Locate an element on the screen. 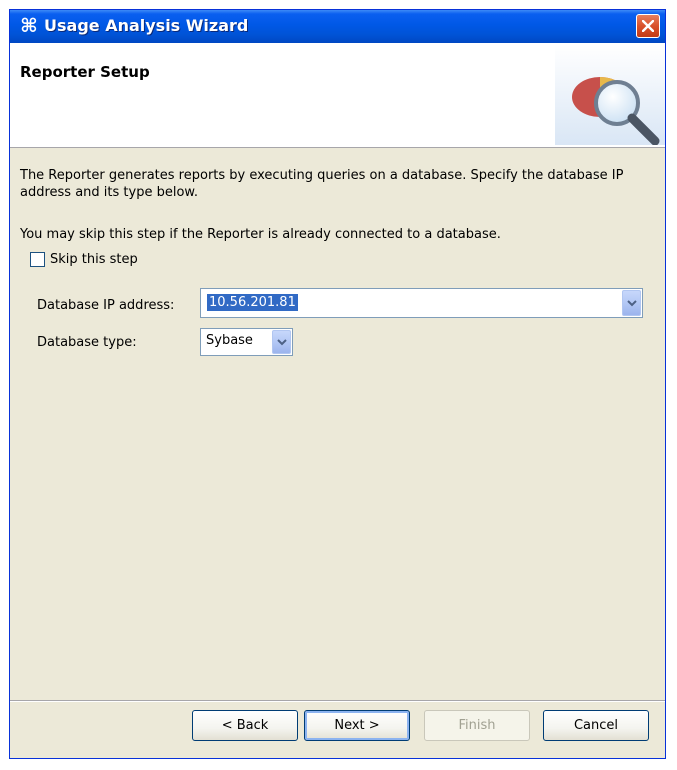  close-icon is located at coordinates (648, 26).